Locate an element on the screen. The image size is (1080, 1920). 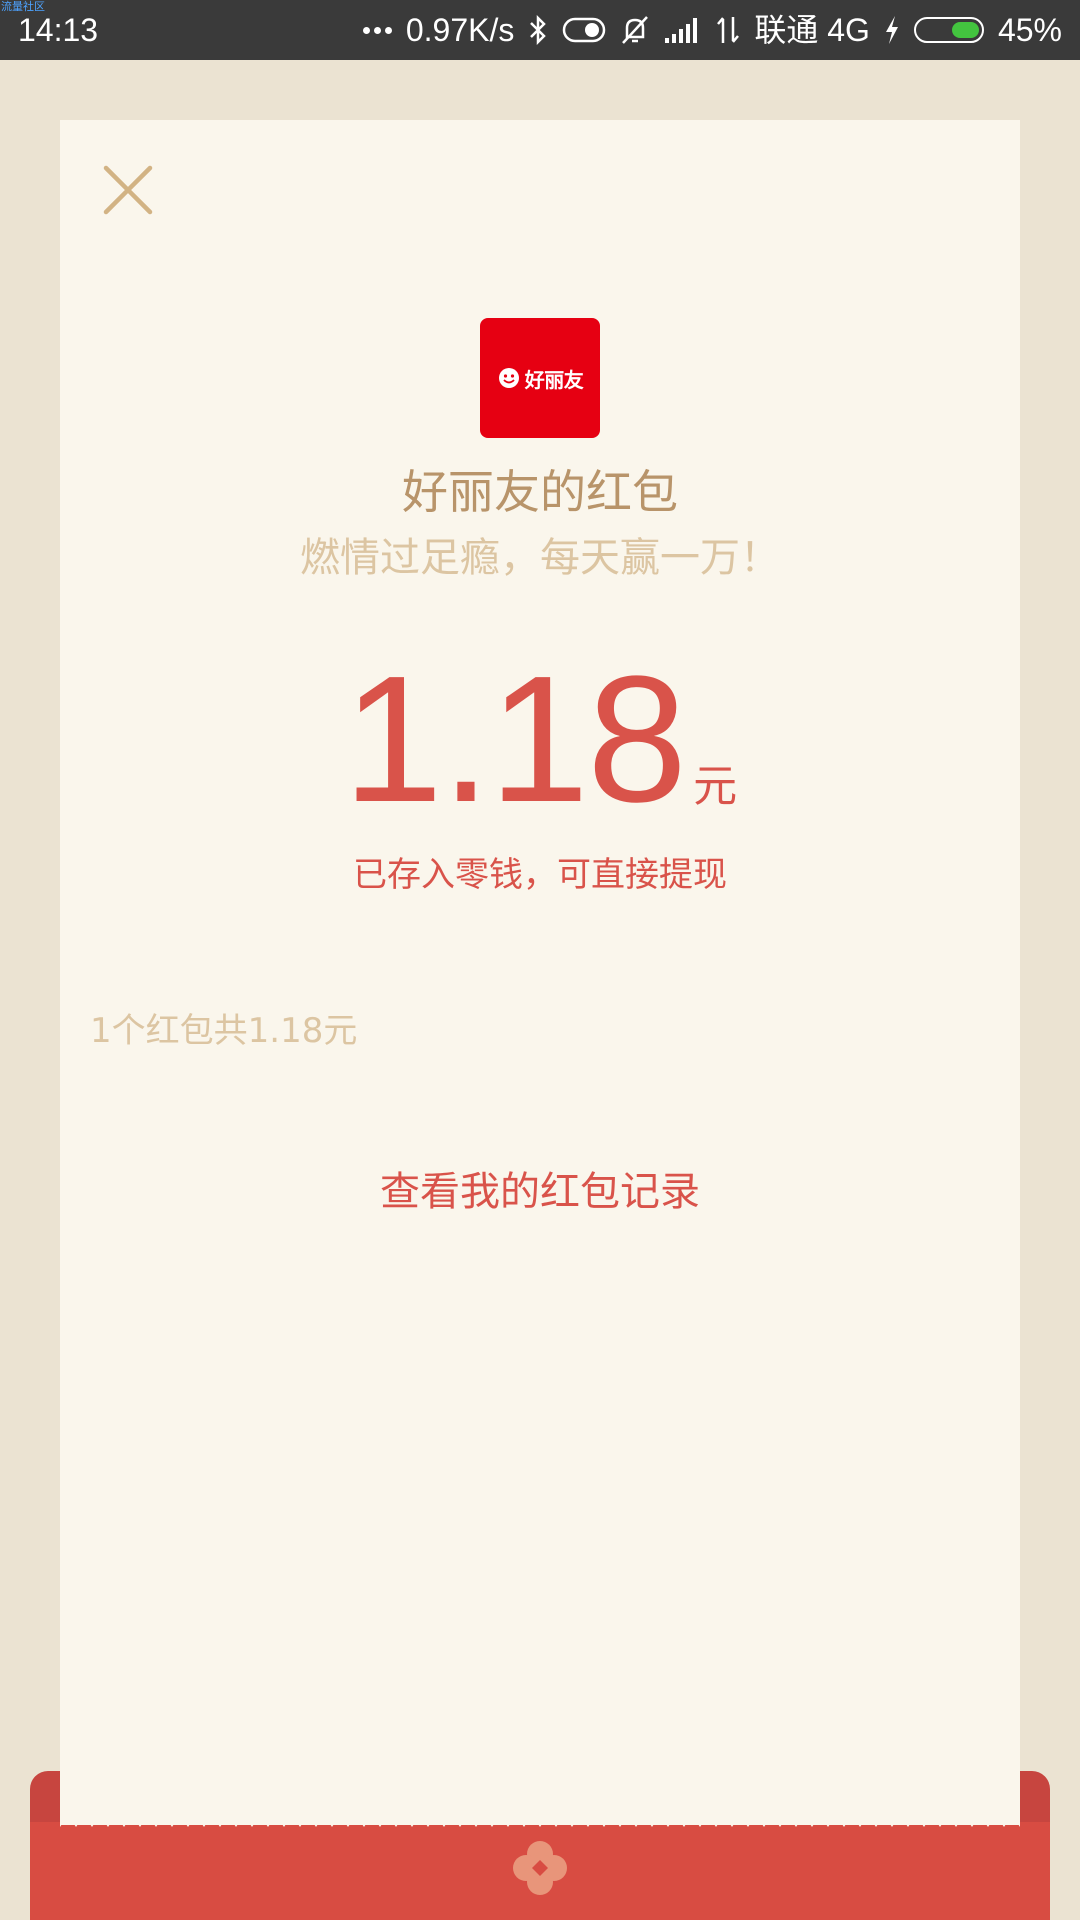
flower-emblem-icon is located at coordinates (540, 1868).